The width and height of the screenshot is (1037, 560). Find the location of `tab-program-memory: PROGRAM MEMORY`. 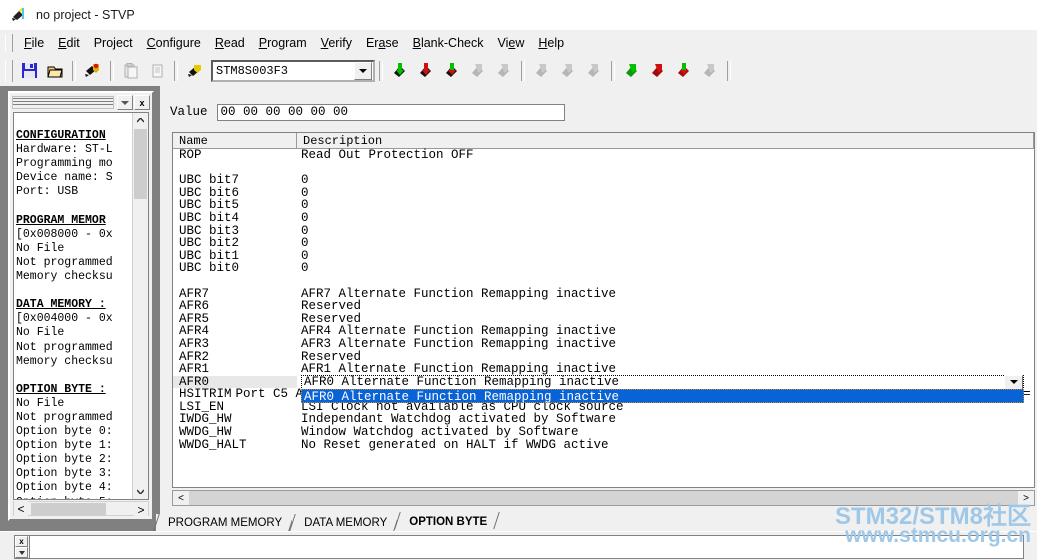

tab-program-memory: PROGRAM MEMORY is located at coordinates (224, 522).